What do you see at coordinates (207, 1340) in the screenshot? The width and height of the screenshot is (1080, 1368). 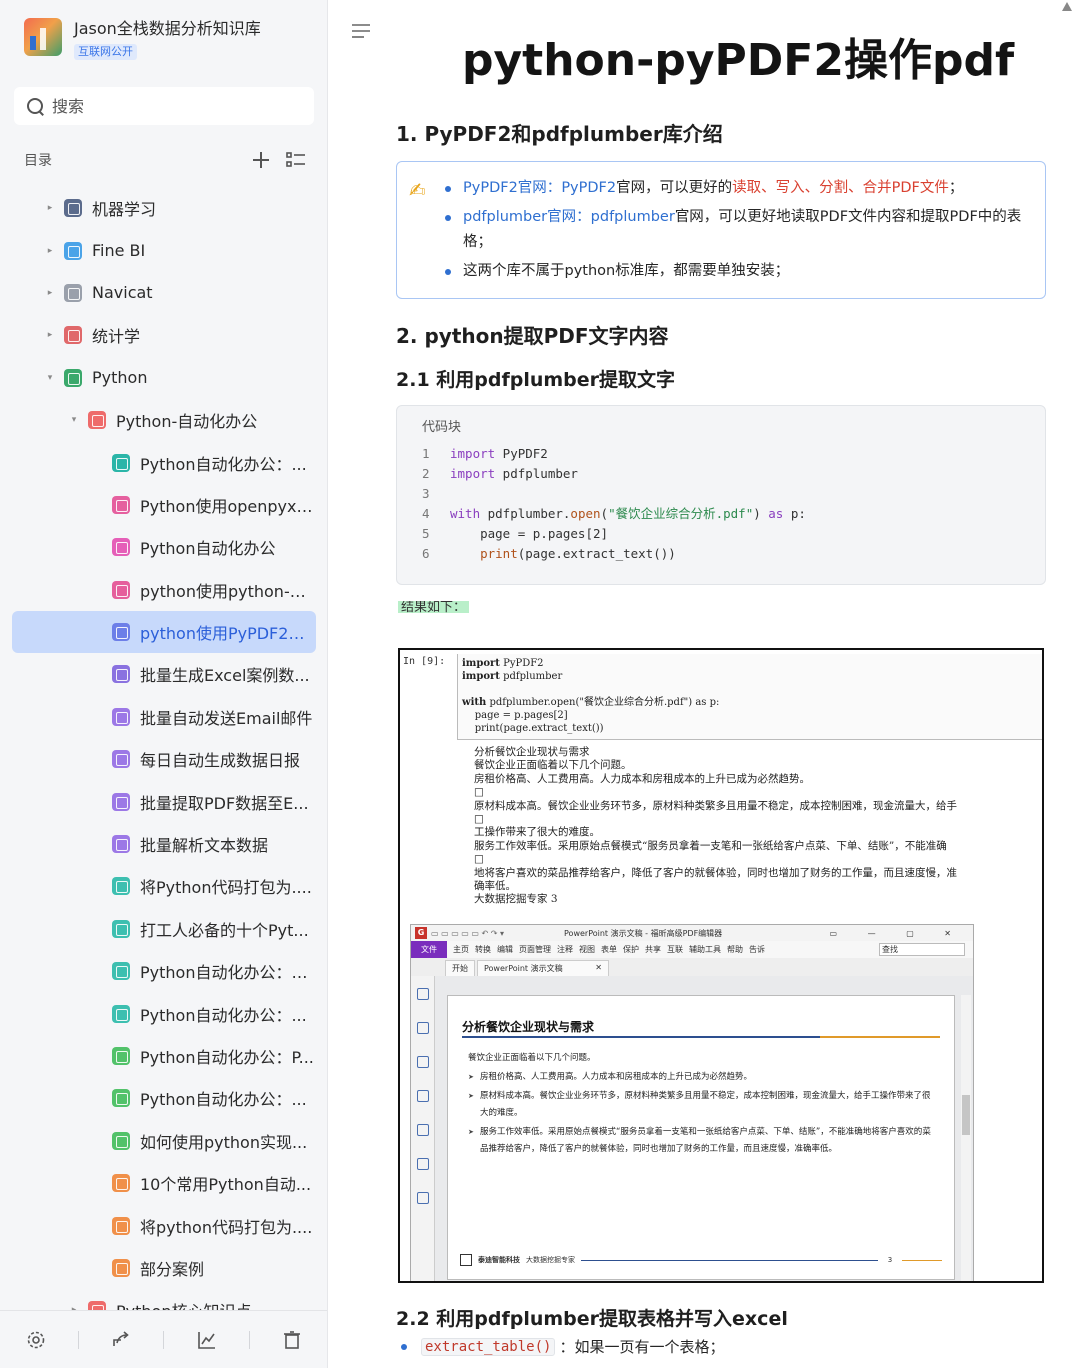 I see `stats-icon` at bounding box center [207, 1340].